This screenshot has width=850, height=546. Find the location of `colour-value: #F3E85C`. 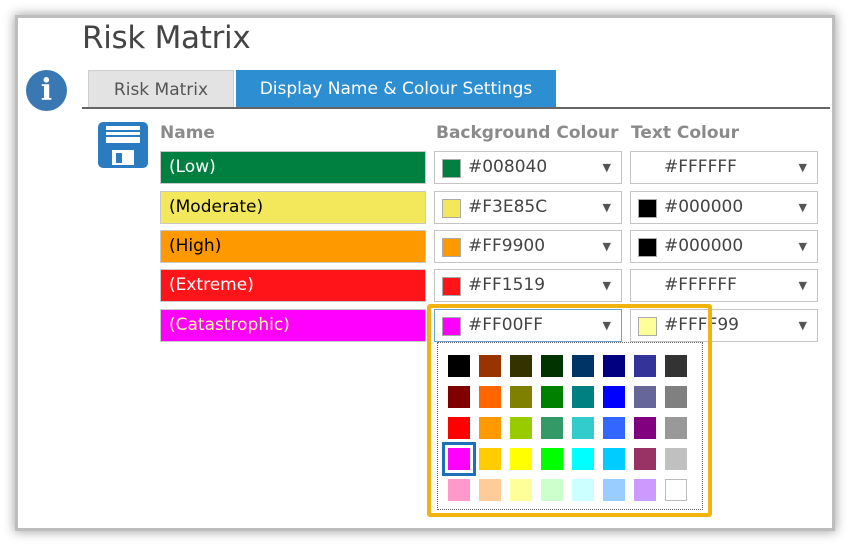

colour-value: #F3E85C is located at coordinates (508, 207).